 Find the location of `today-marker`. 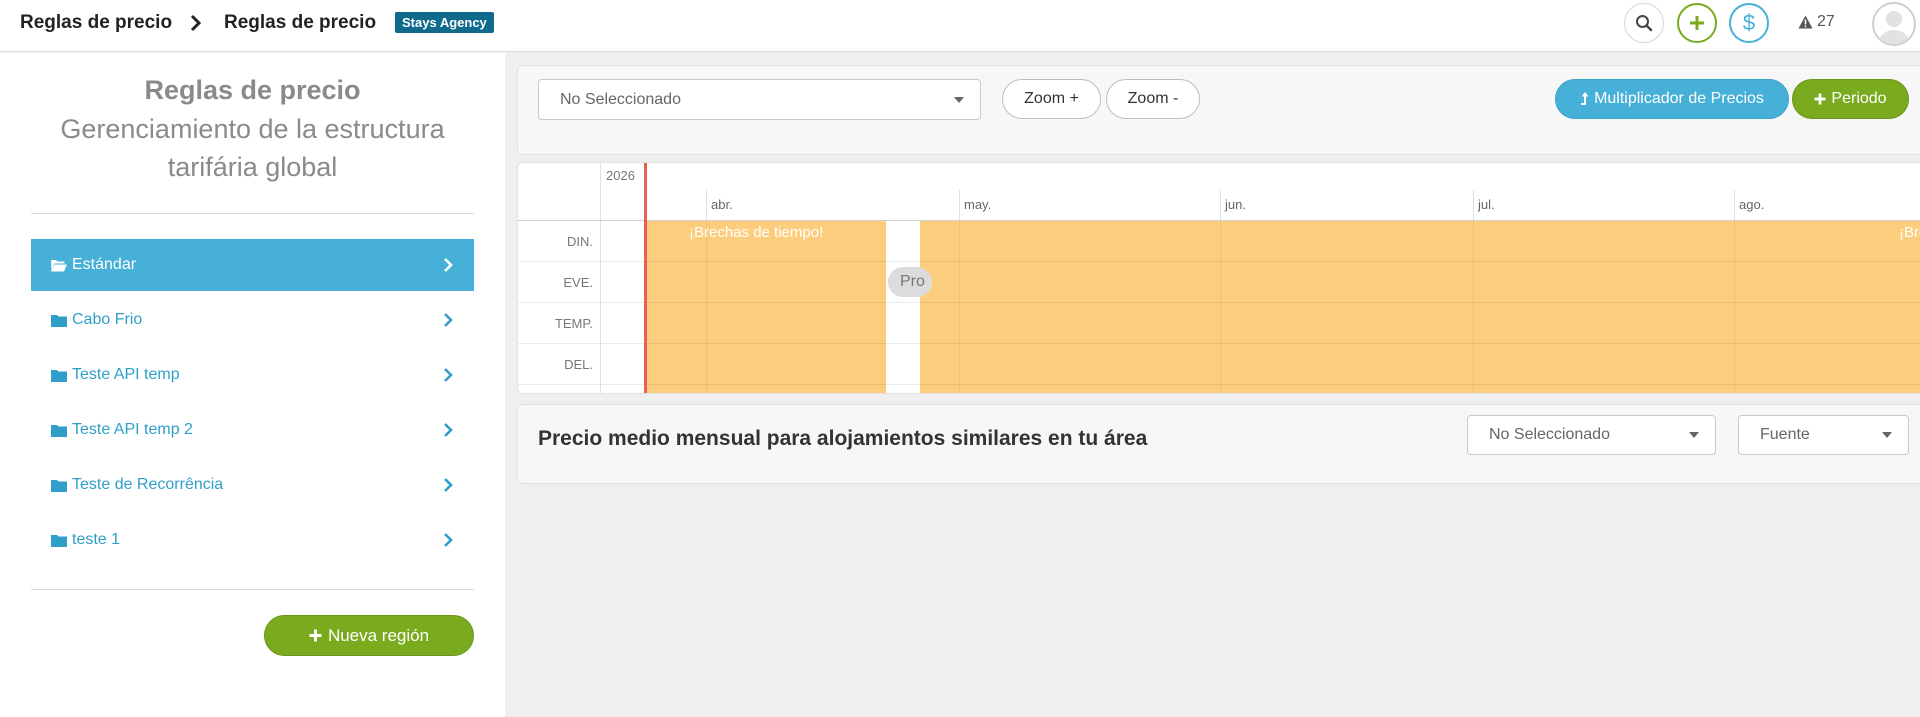

today-marker is located at coordinates (645, 278).